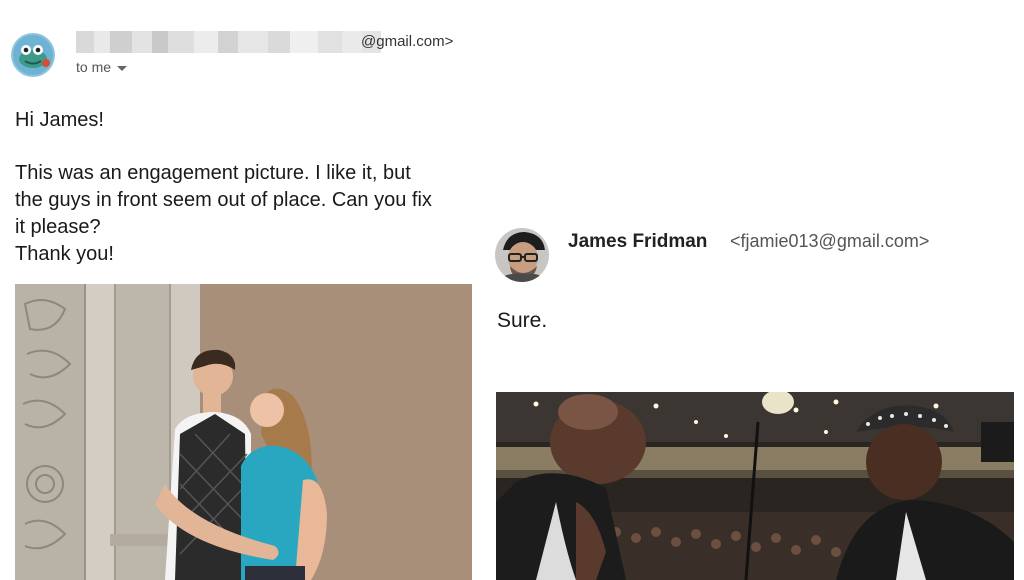  Describe the element at coordinates (407, 41) in the screenshot. I see `sender-email-domain: @gmail.com>` at that location.